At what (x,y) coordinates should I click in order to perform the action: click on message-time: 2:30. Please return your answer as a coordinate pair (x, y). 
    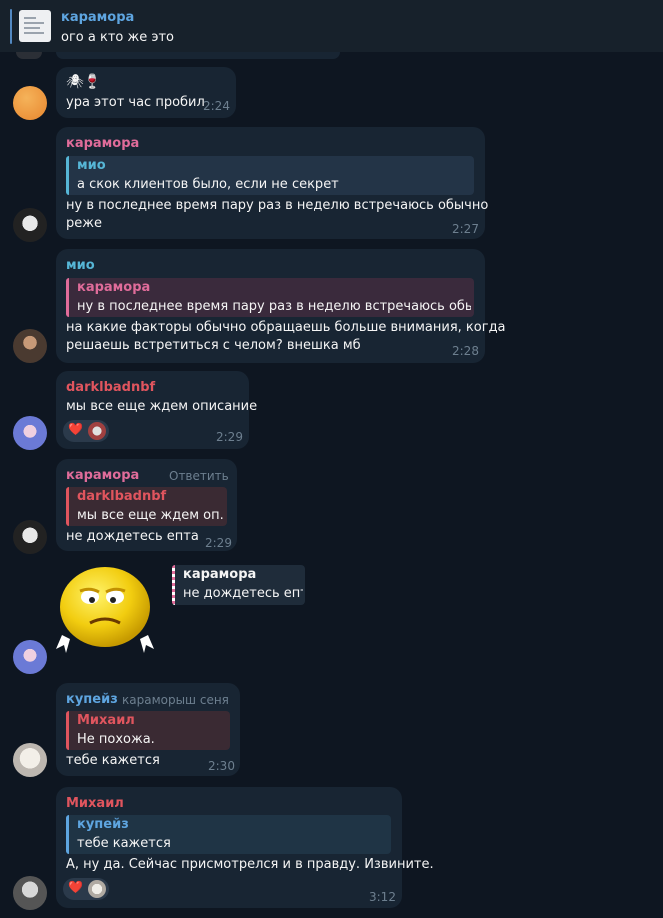
    Looking at the image, I should click on (221, 766).